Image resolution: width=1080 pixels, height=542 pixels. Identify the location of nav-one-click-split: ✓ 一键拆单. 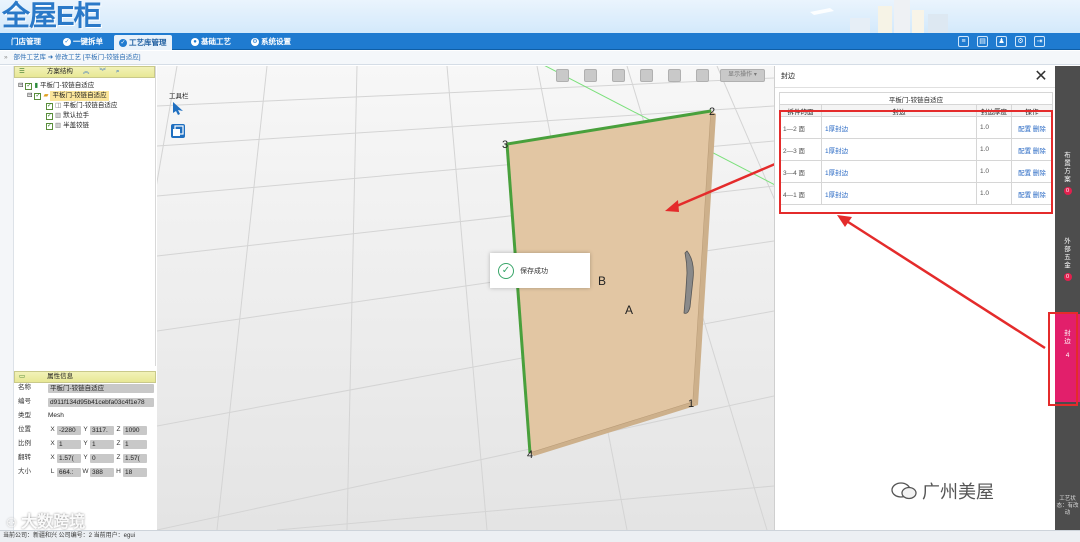
(83, 41).